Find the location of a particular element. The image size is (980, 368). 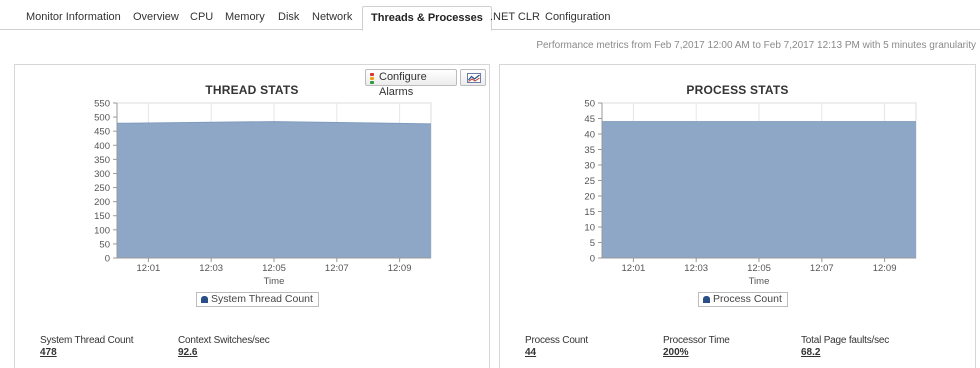

y-tick-label: 500 is located at coordinates (102, 118).